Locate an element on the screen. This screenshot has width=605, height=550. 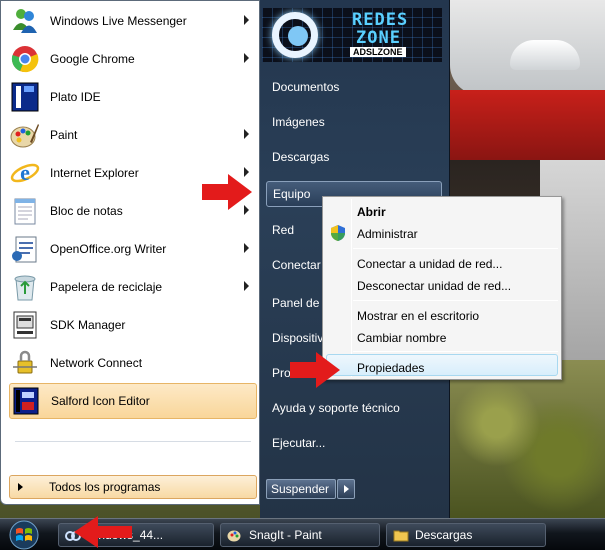
messenger-icon is located at coordinates (25, 21).